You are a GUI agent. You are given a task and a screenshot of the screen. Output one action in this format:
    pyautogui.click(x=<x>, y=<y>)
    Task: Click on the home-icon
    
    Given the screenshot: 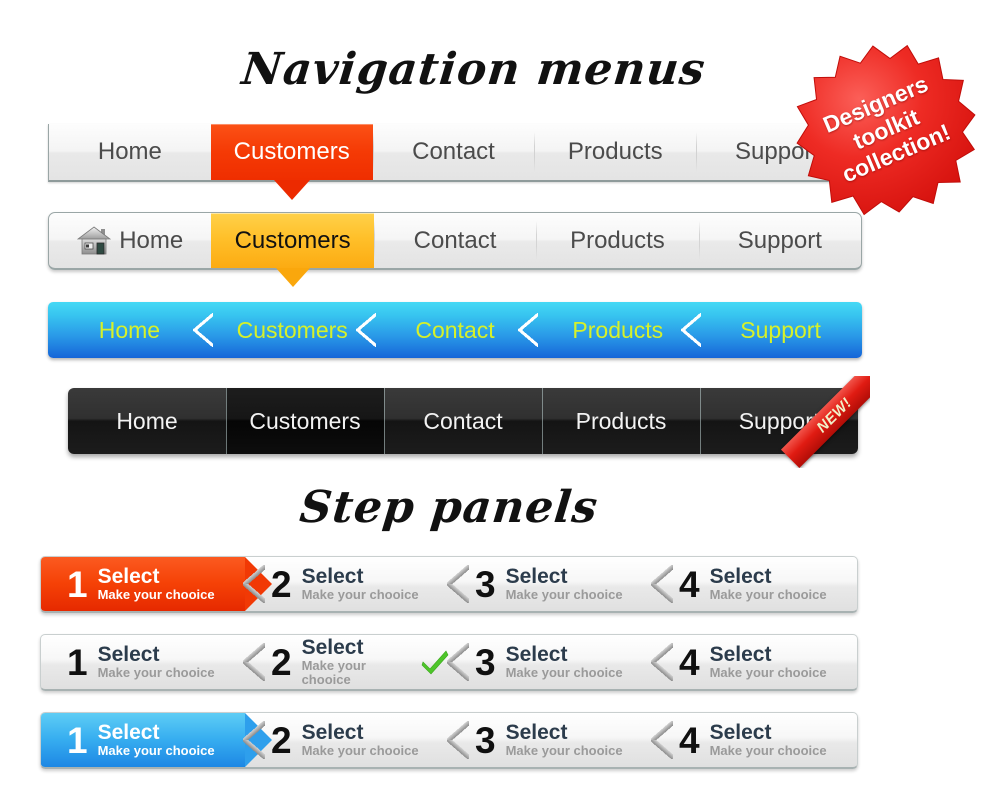 What is the action you would take?
    pyautogui.click(x=94, y=240)
    